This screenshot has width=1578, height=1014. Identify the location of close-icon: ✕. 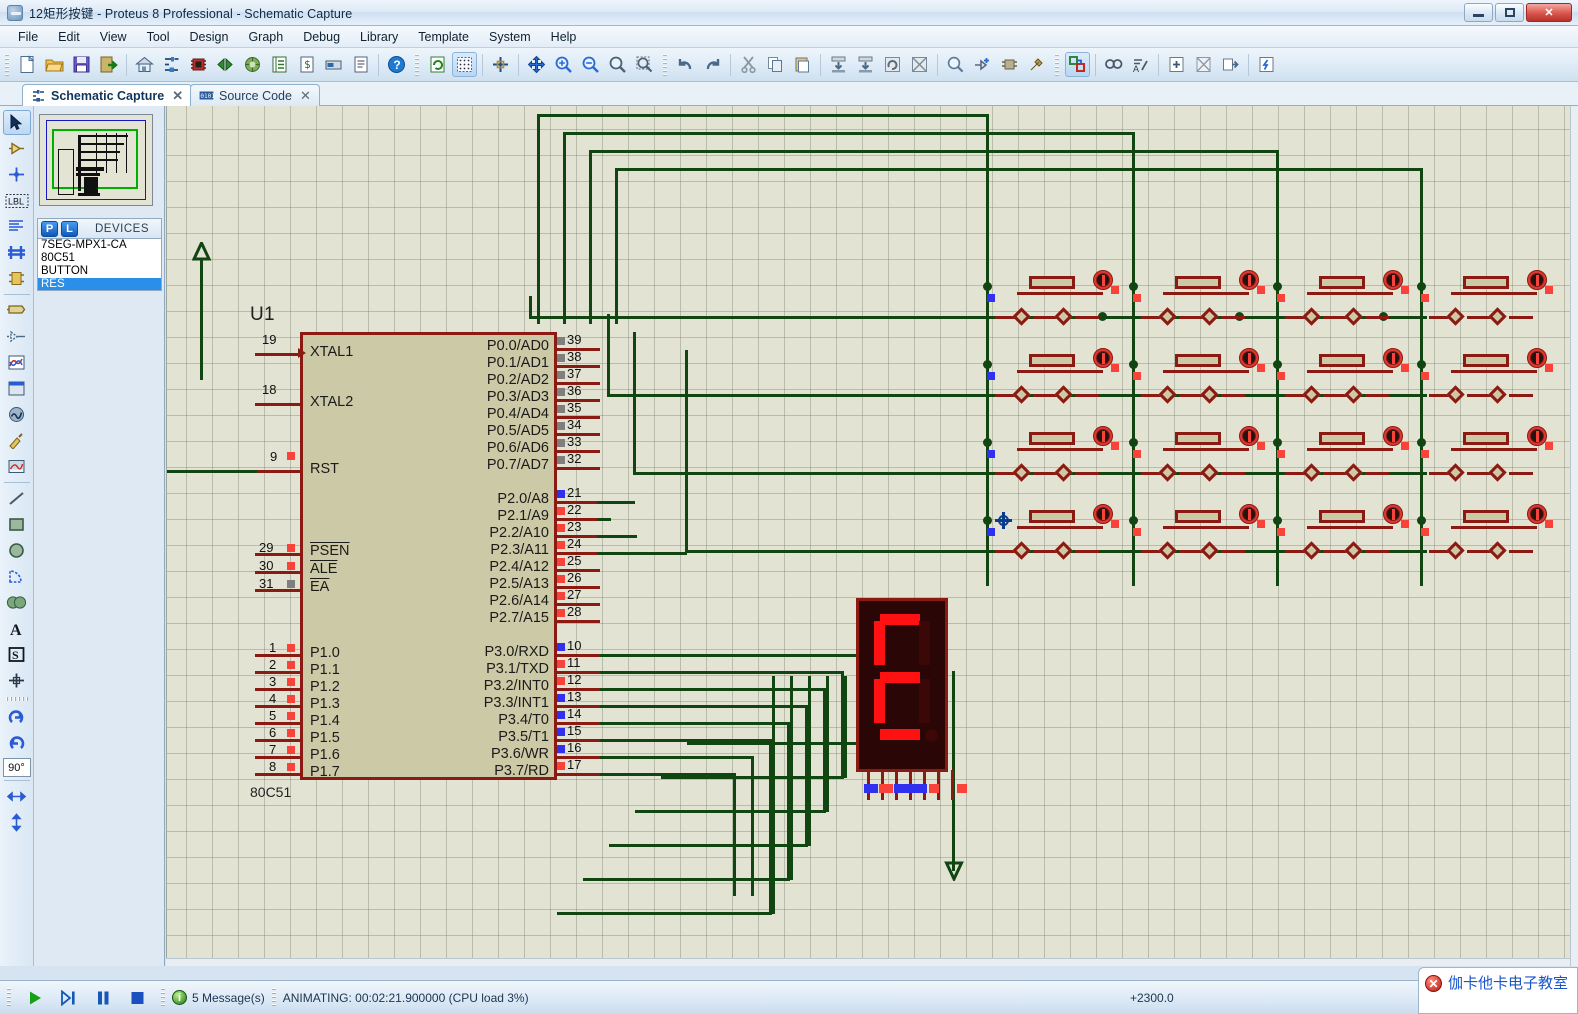
(177, 96).